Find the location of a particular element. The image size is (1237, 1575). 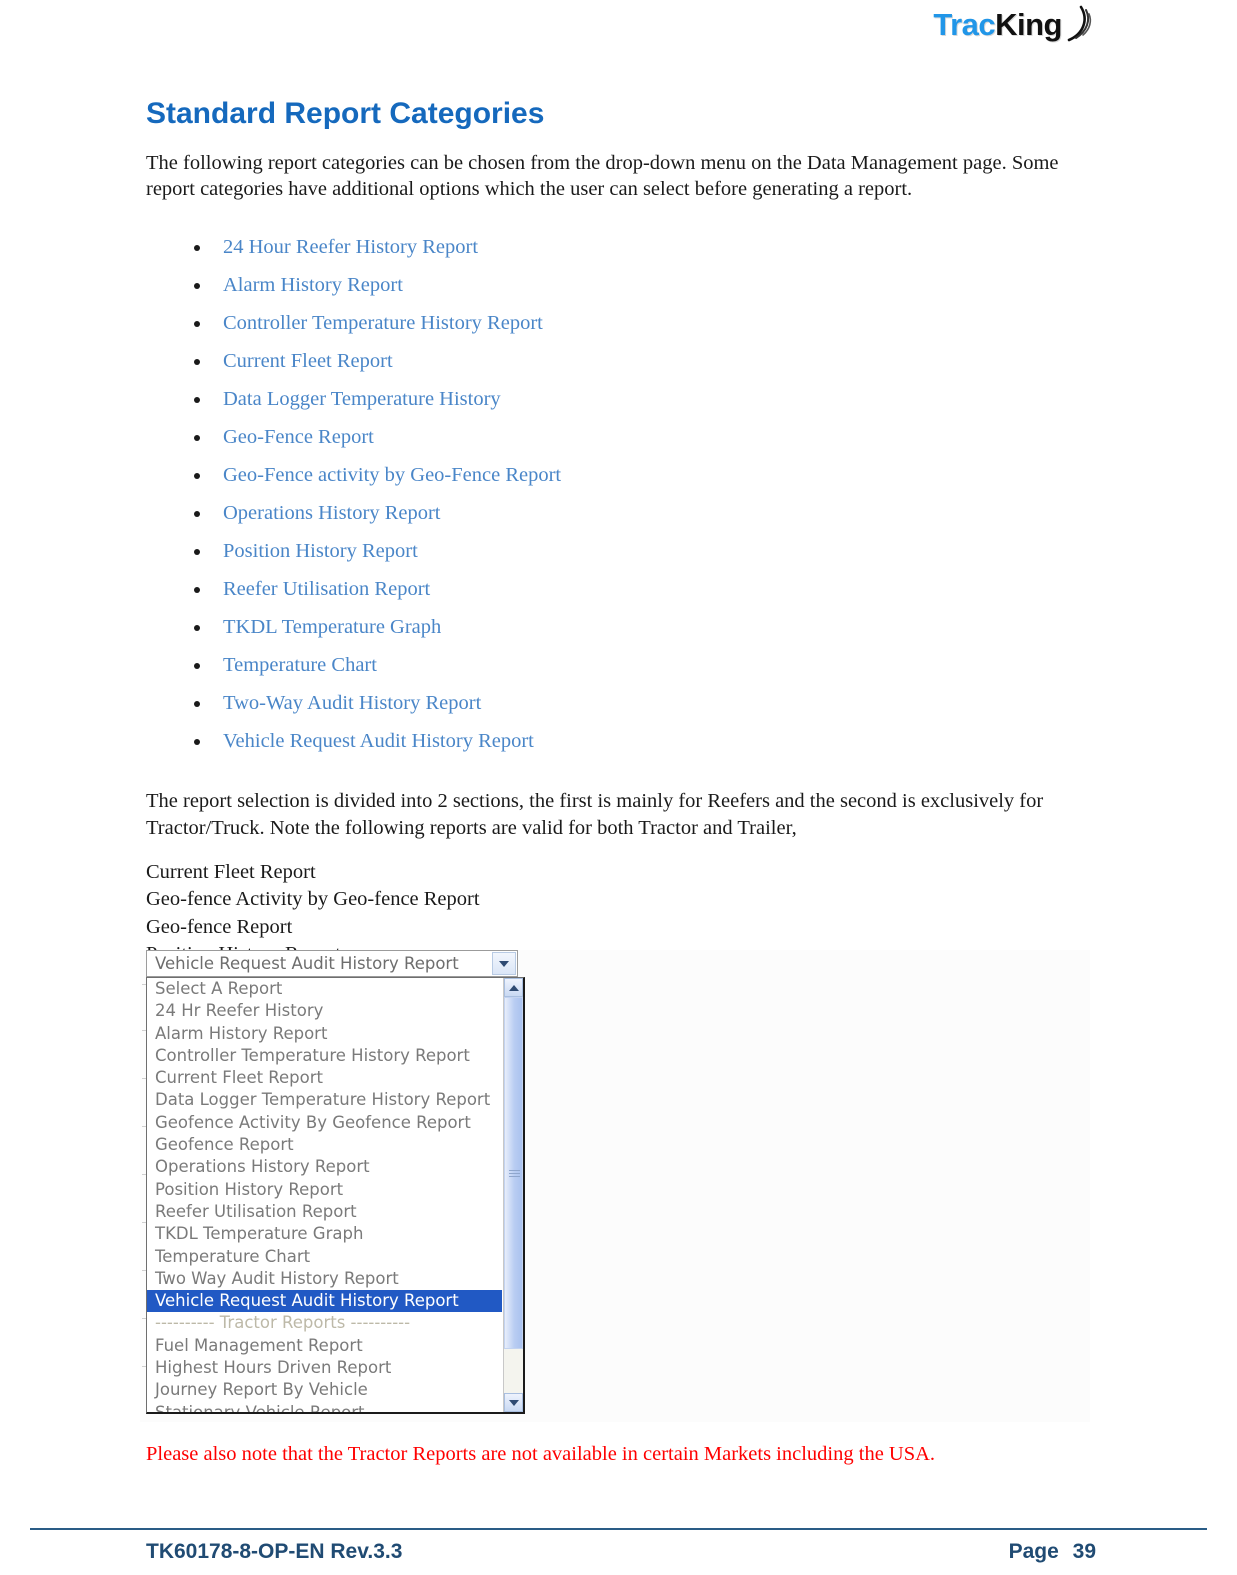

scrollbar-grip-icon is located at coordinates (514, 1173).